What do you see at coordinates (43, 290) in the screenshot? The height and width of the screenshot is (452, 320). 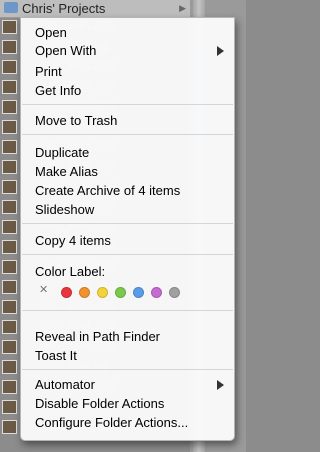 I see `no-color-icon: ✕` at bounding box center [43, 290].